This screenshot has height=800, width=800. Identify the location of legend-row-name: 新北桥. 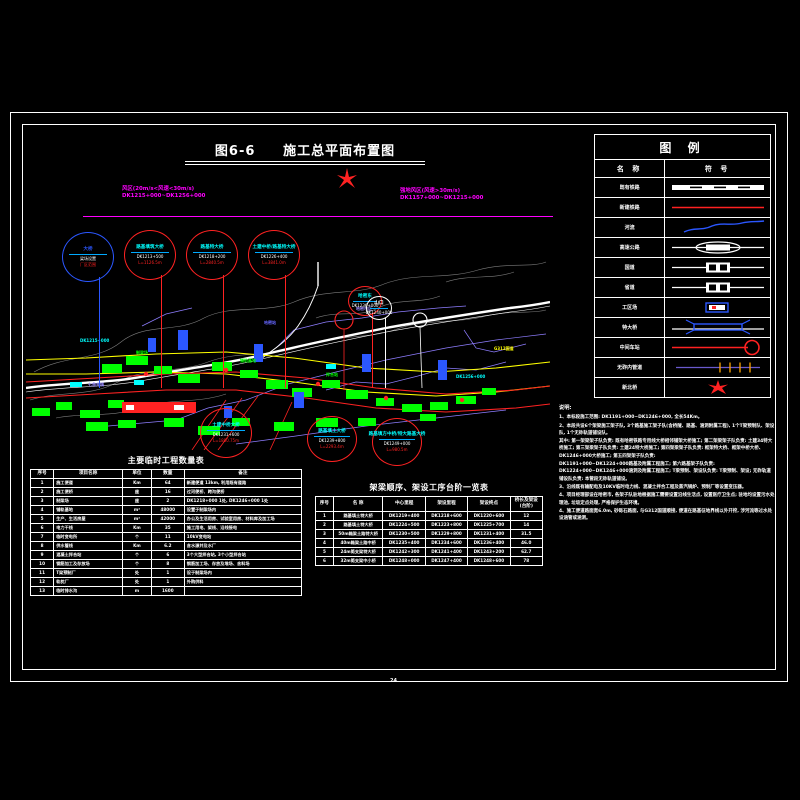
(629, 387).